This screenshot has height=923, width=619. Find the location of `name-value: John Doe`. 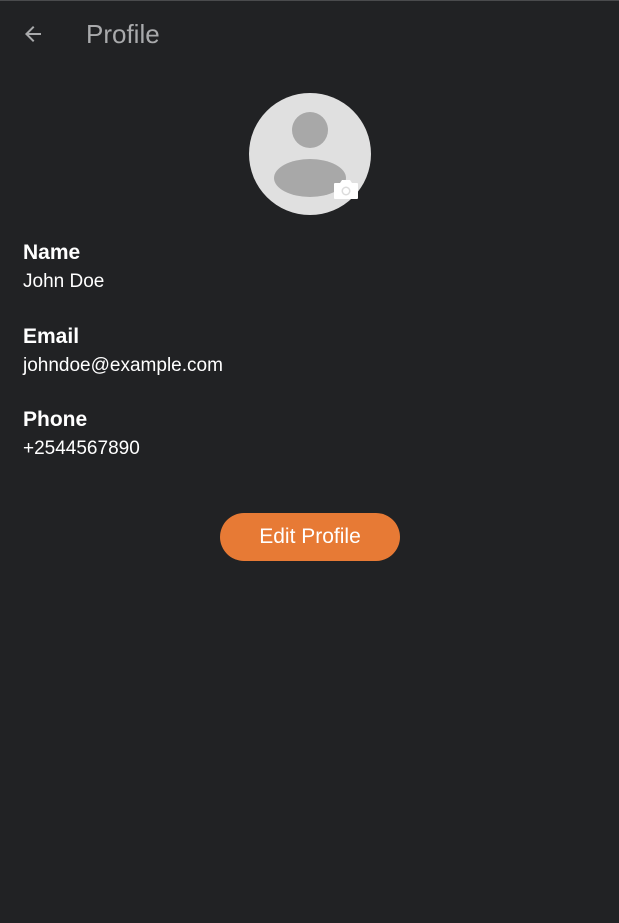

name-value: John Doe is located at coordinates (64, 281).